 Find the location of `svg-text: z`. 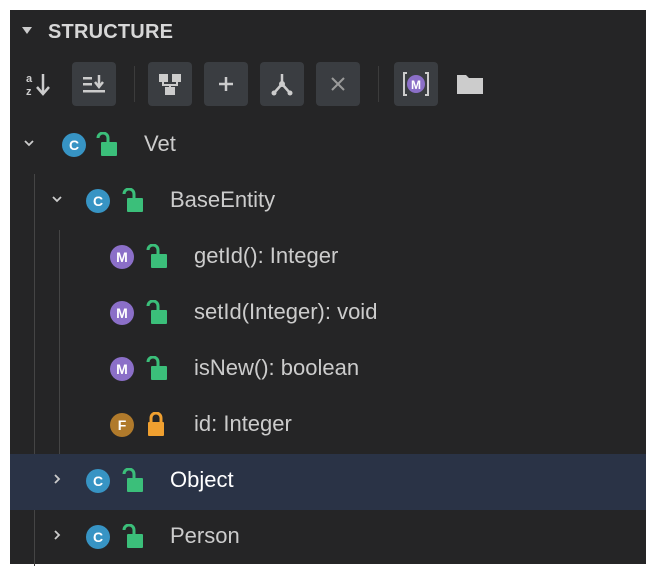

svg-text: z is located at coordinates (29, 92).